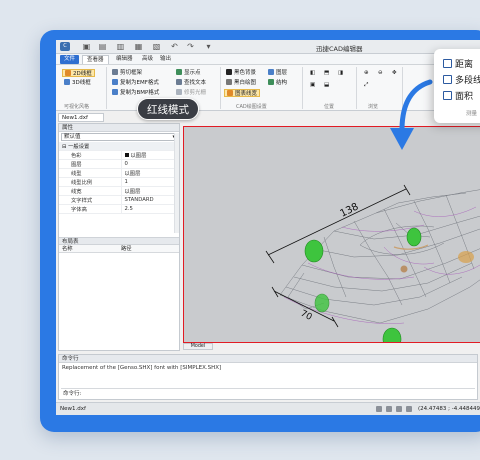 The width and height of the screenshot is (480, 460). I want to click on properties-scrollbar, so click(176, 183).